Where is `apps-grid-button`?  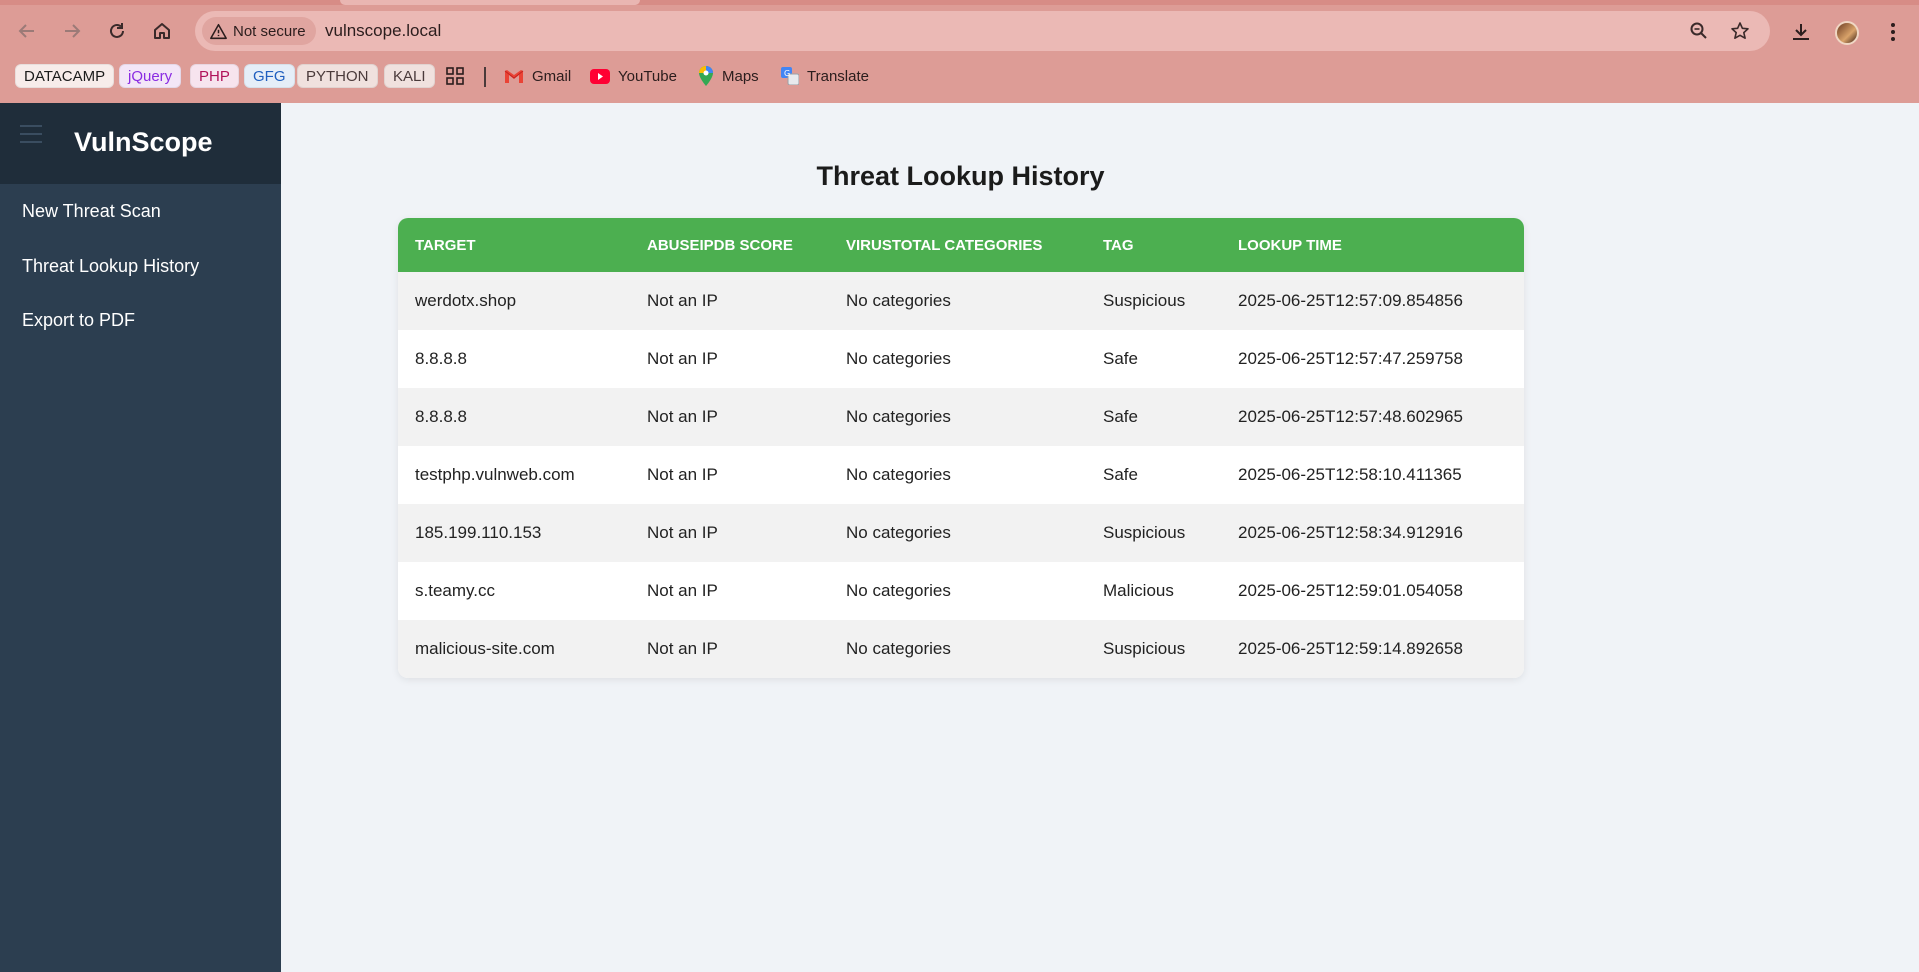
apps-grid-button is located at coordinates (455, 76).